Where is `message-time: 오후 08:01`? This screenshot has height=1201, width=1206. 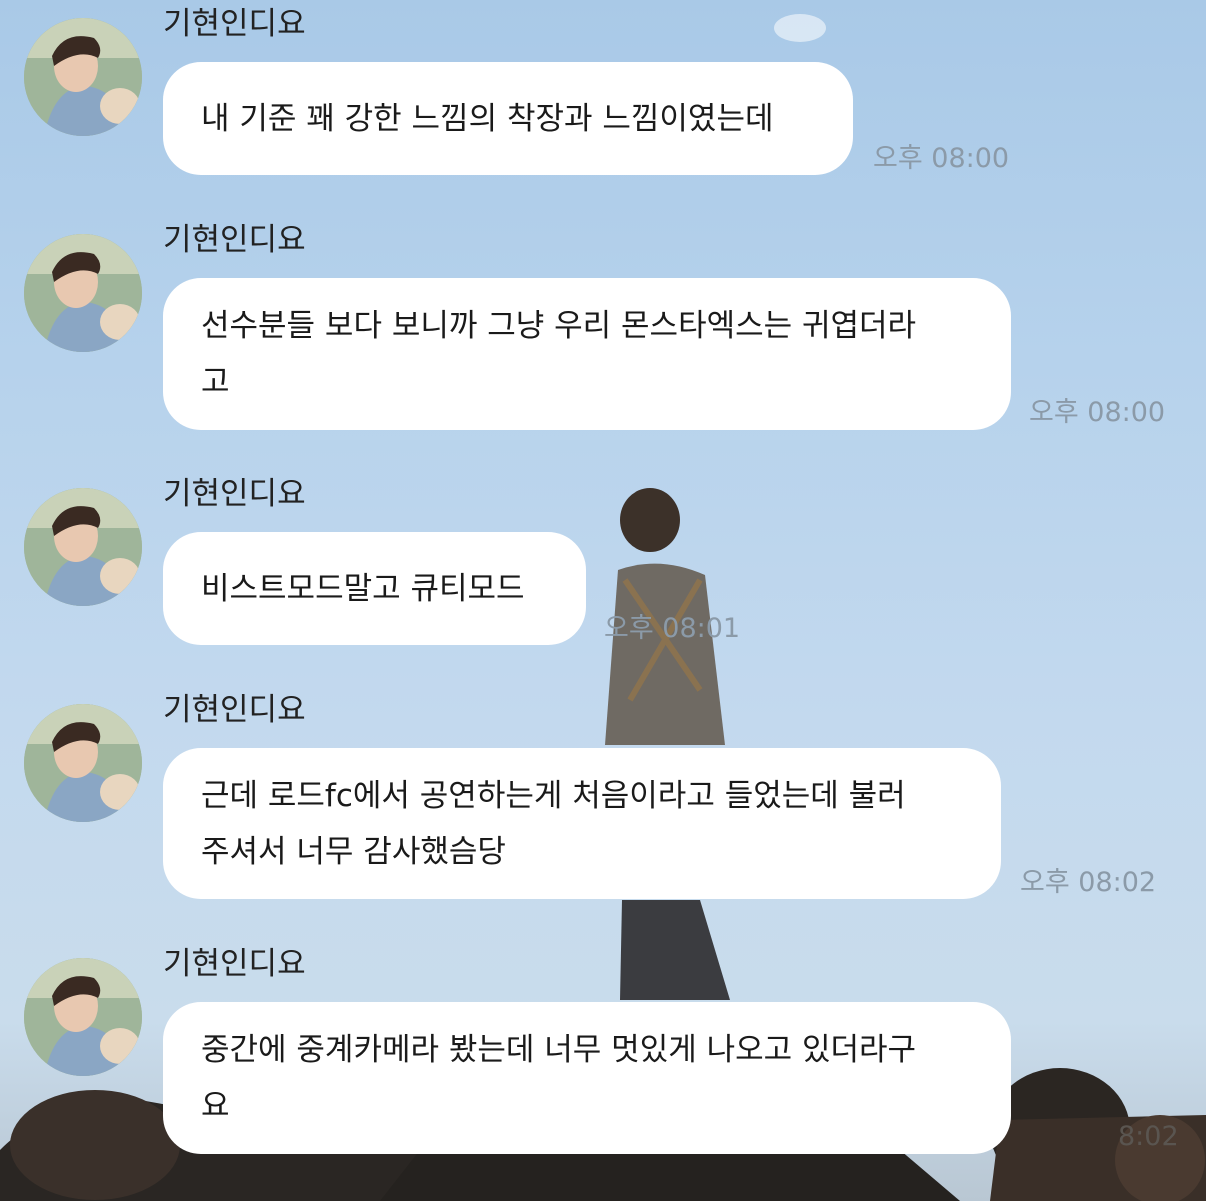 message-time: 오후 08:01 is located at coordinates (672, 628).